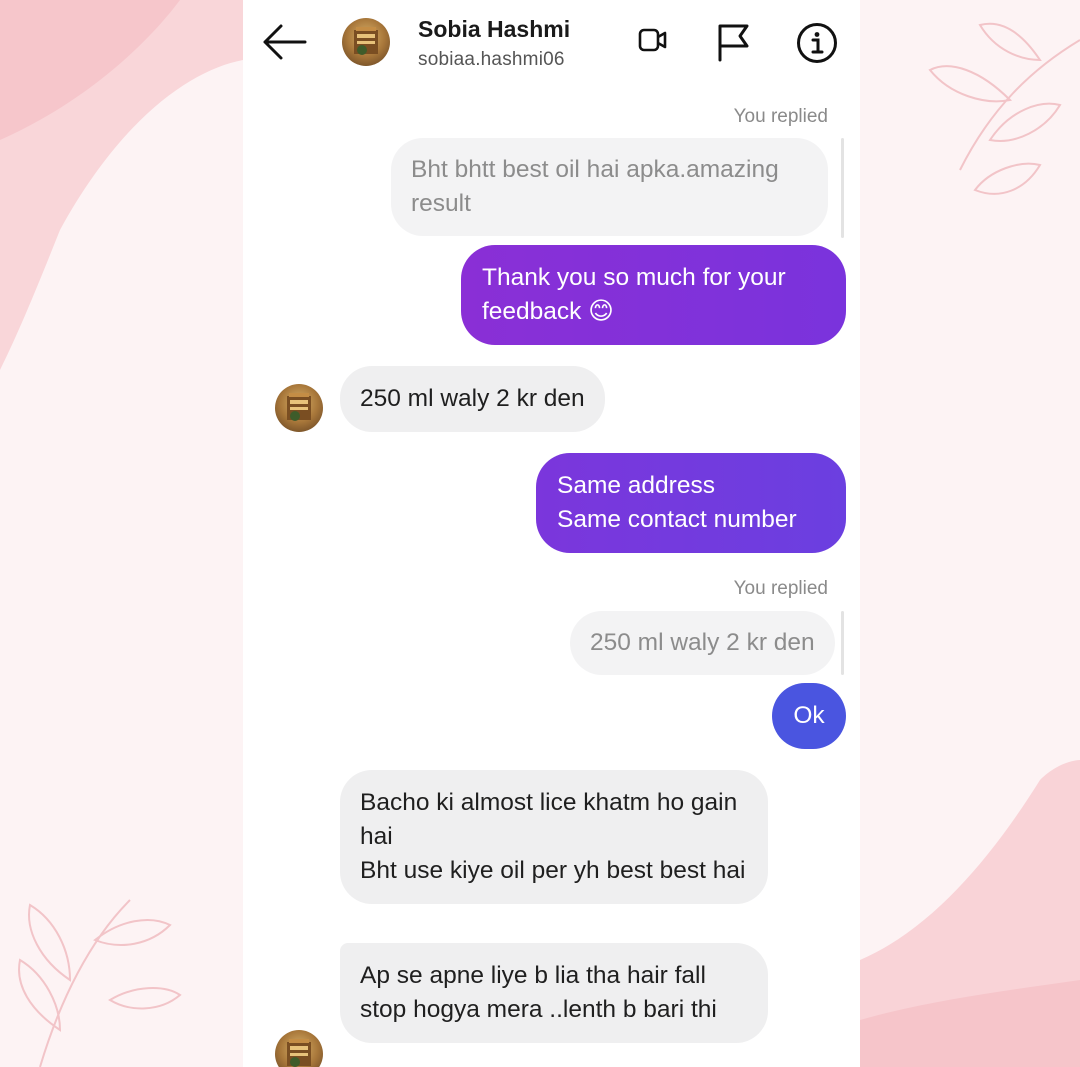 This screenshot has height=1067, width=1080. What do you see at coordinates (691, 503) in the screenshot?
I see `sent-message: Same address Same contact number` at bounding box center [691, 503].